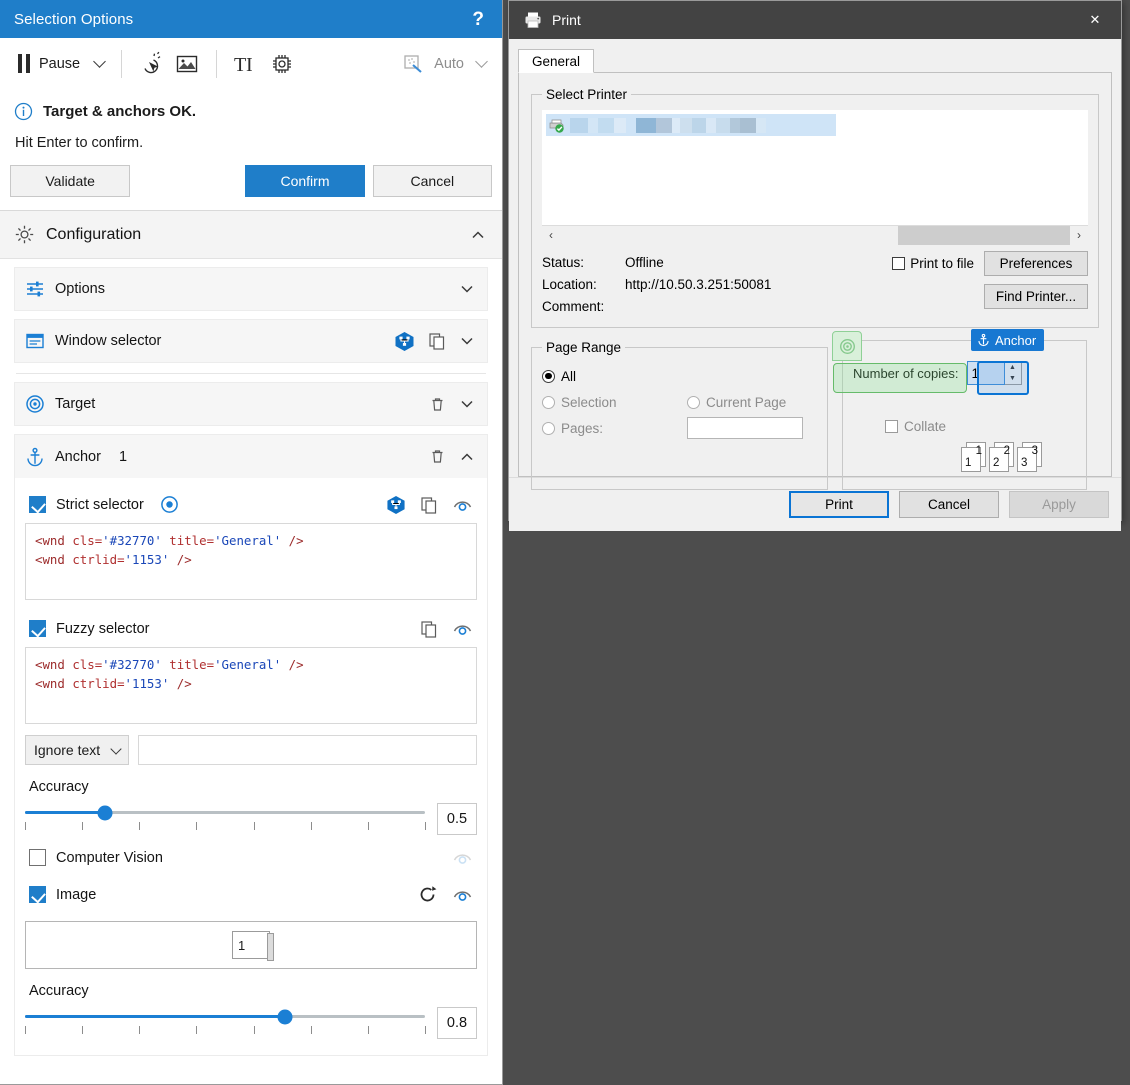 This screenshot has height=1085, width=1130. I want to click on print-tabstrip: General, so click(815, 61).